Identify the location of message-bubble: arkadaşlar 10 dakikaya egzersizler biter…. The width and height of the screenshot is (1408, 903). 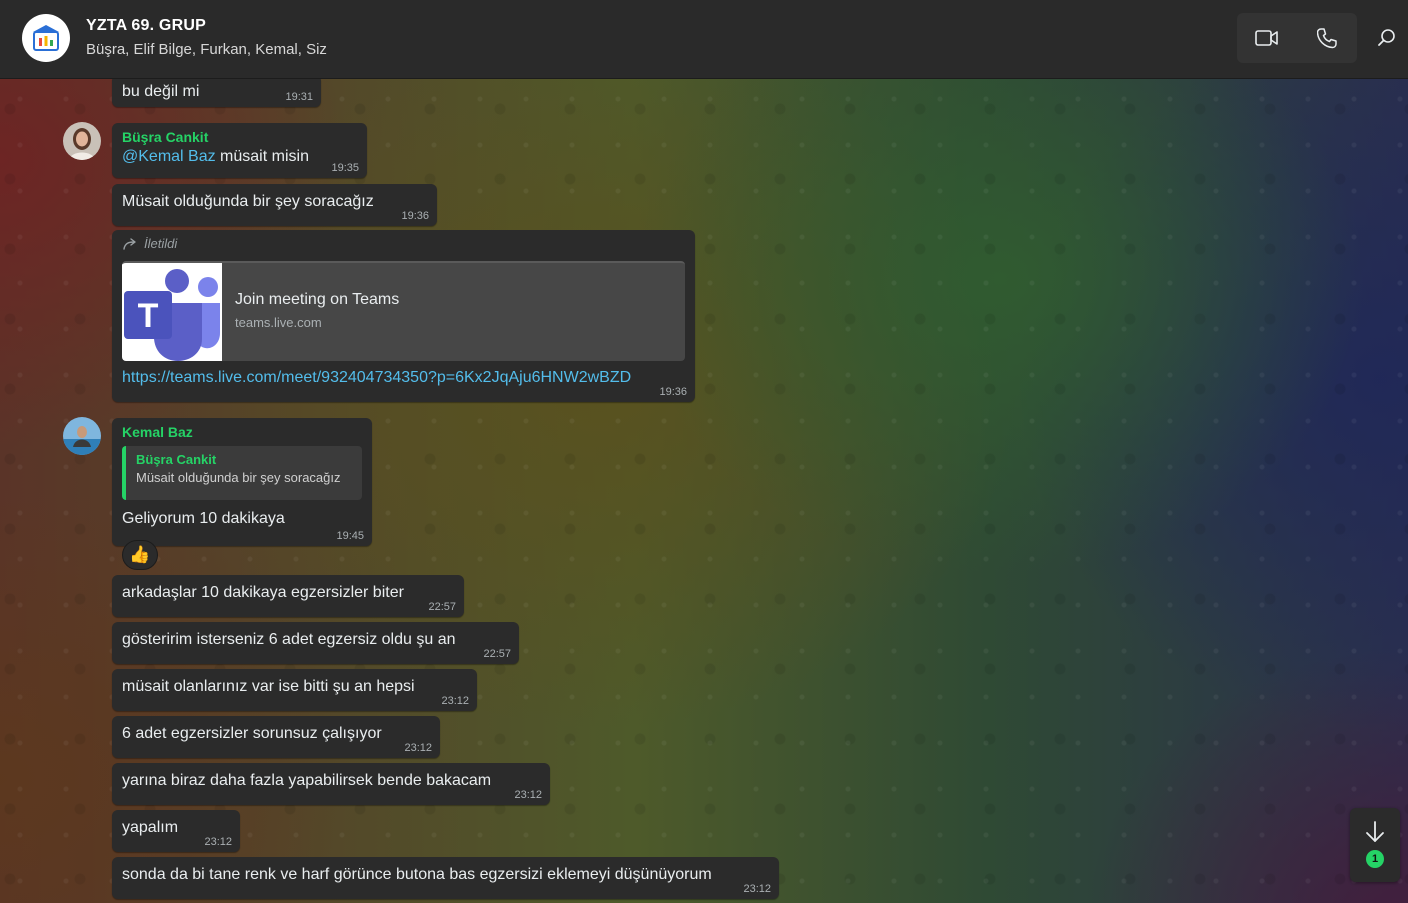
(288, 596).